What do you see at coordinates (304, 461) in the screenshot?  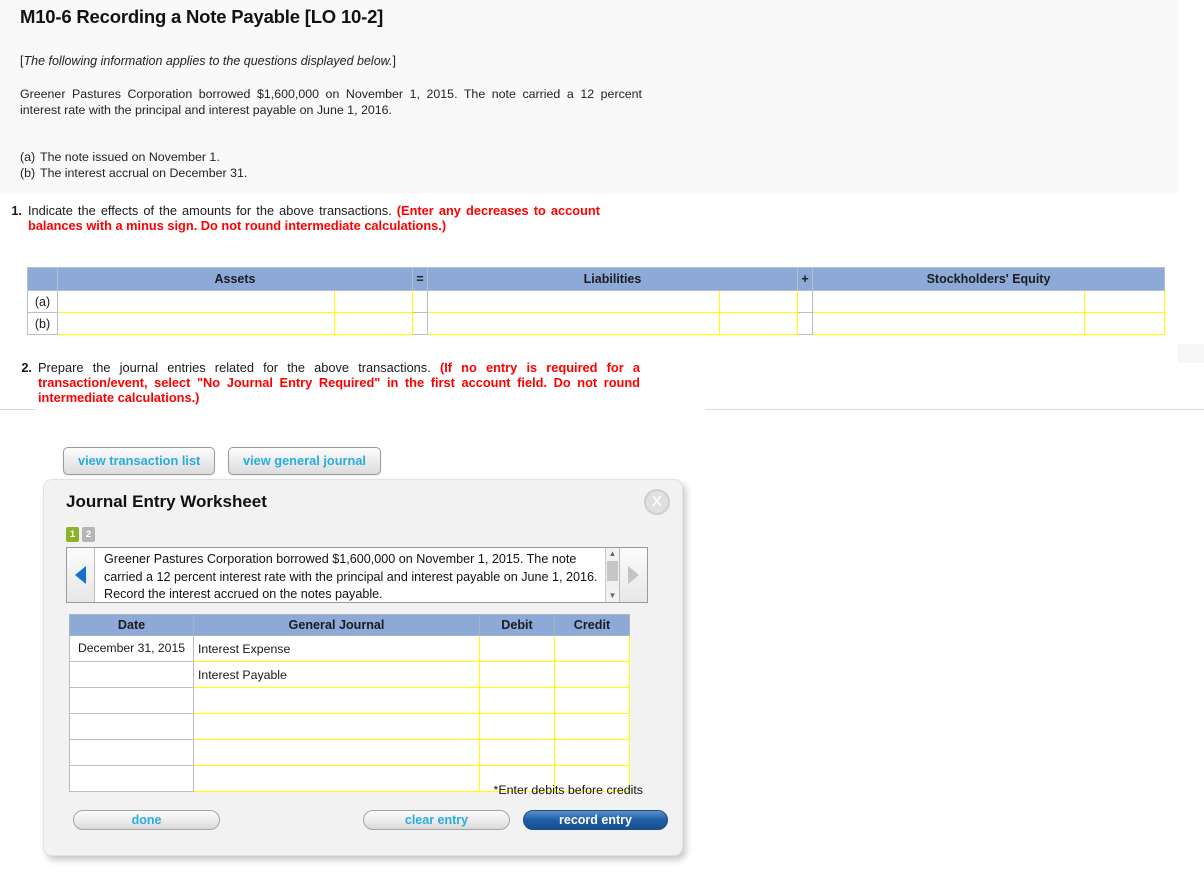 I see `view-general-journal-button: view general journal` at bounding box center [304, 461].